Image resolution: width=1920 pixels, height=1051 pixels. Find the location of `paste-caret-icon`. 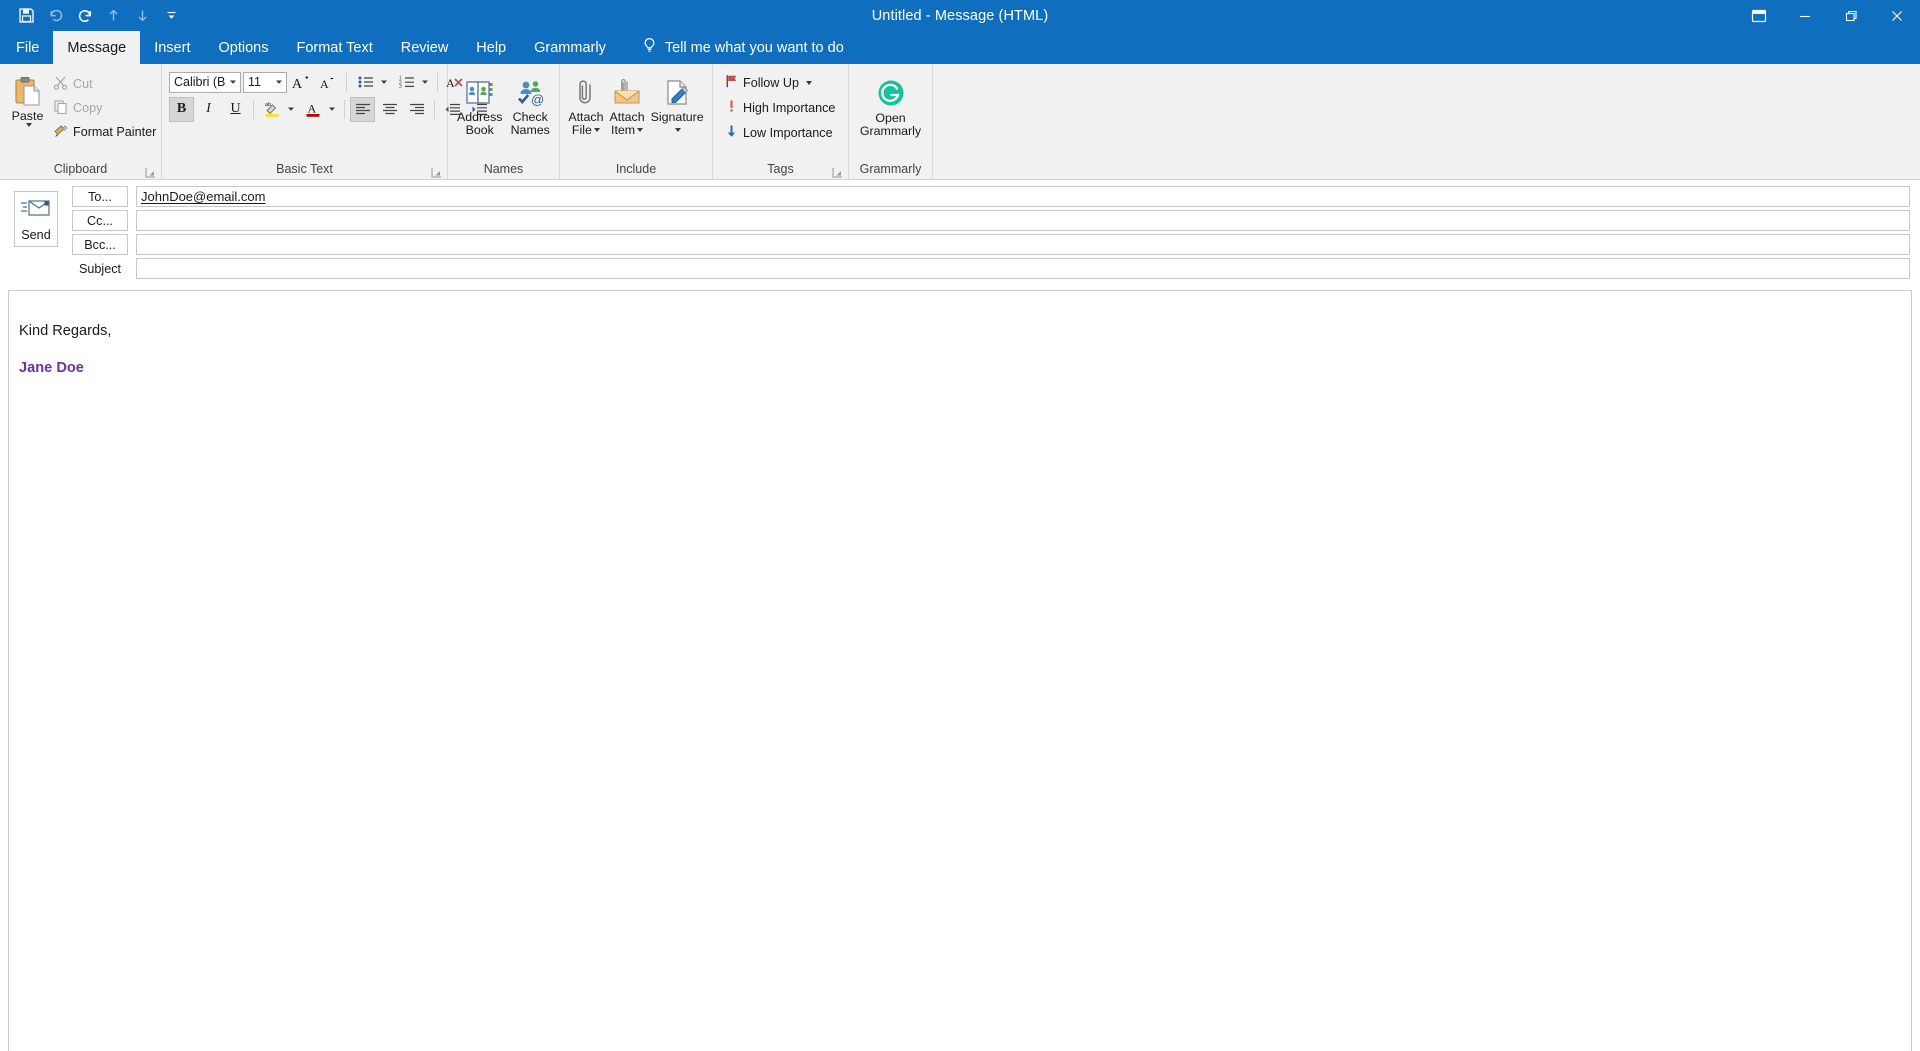

paste-caret-icon is located at coordinates (28, 125).